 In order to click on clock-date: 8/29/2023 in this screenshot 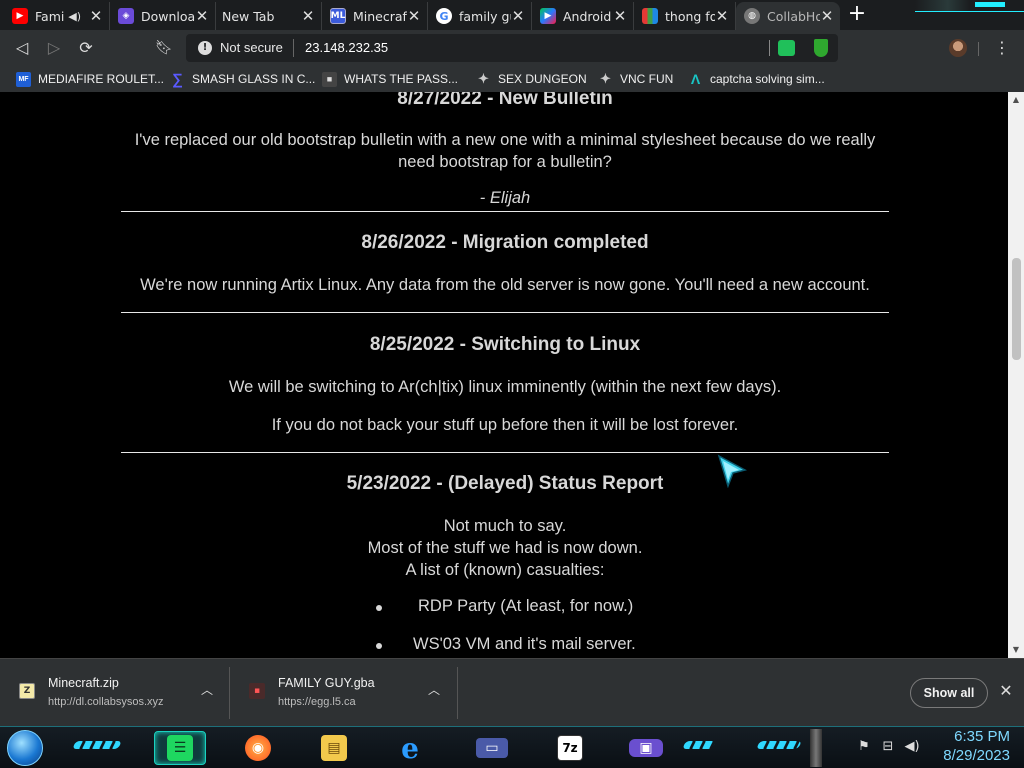, I will do `click(970, 755)`.